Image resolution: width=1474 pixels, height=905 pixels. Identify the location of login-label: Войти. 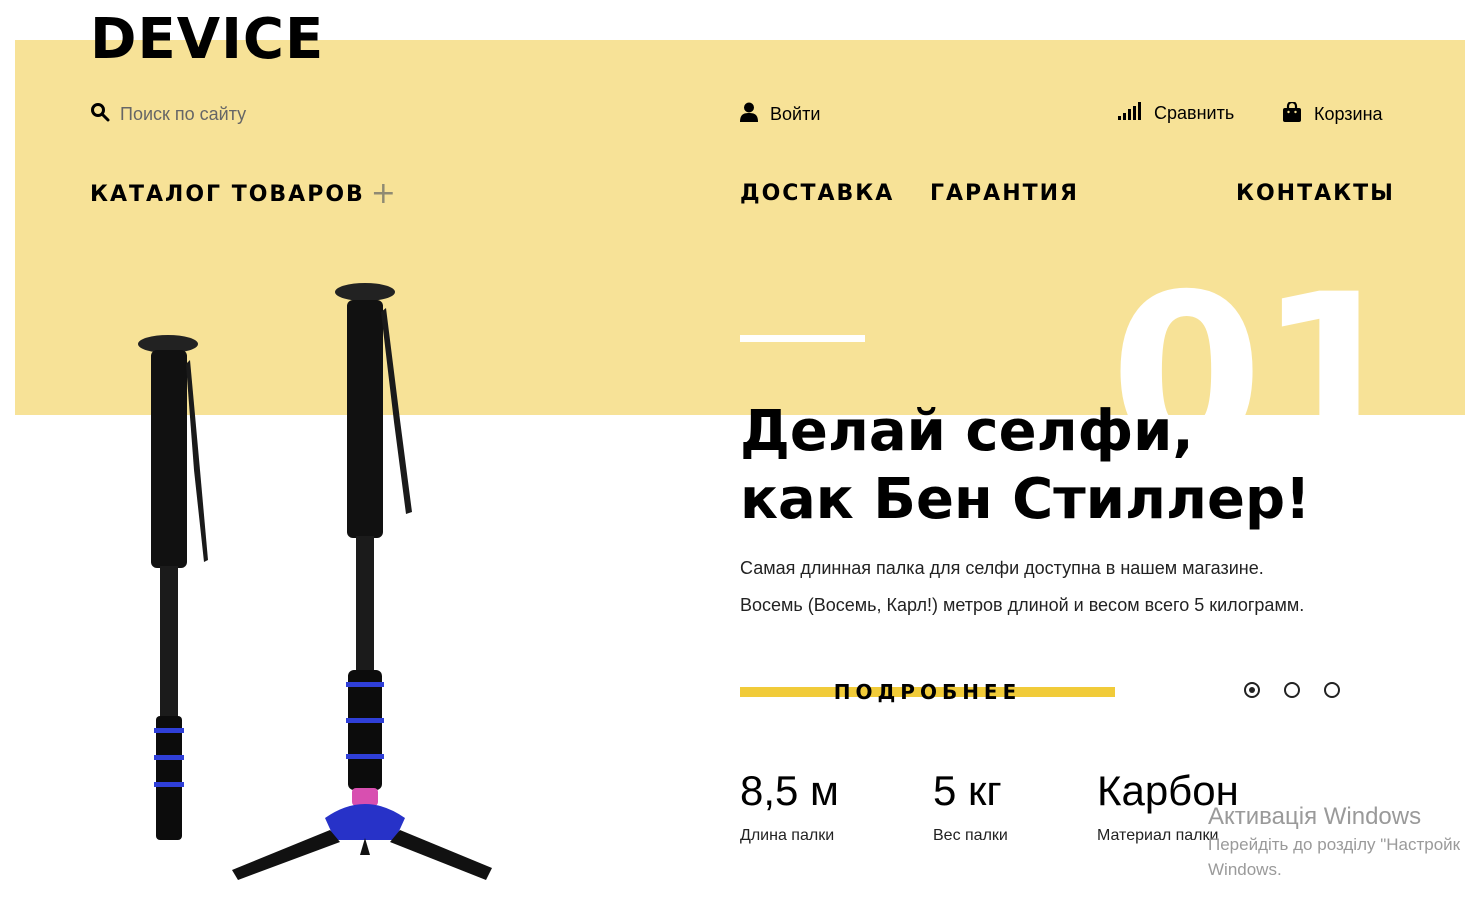
(795, 114).